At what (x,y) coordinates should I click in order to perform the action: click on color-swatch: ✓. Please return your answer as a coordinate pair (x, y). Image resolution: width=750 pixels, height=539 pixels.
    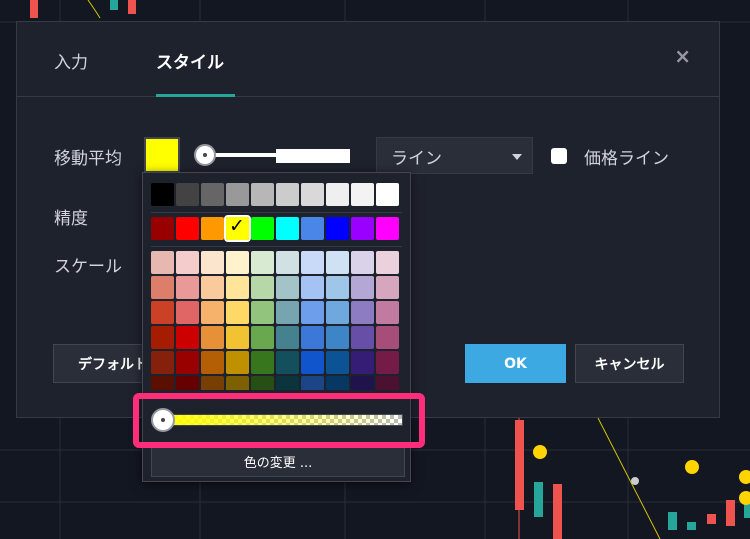
    Looking at the image, I should click on (237, 228).